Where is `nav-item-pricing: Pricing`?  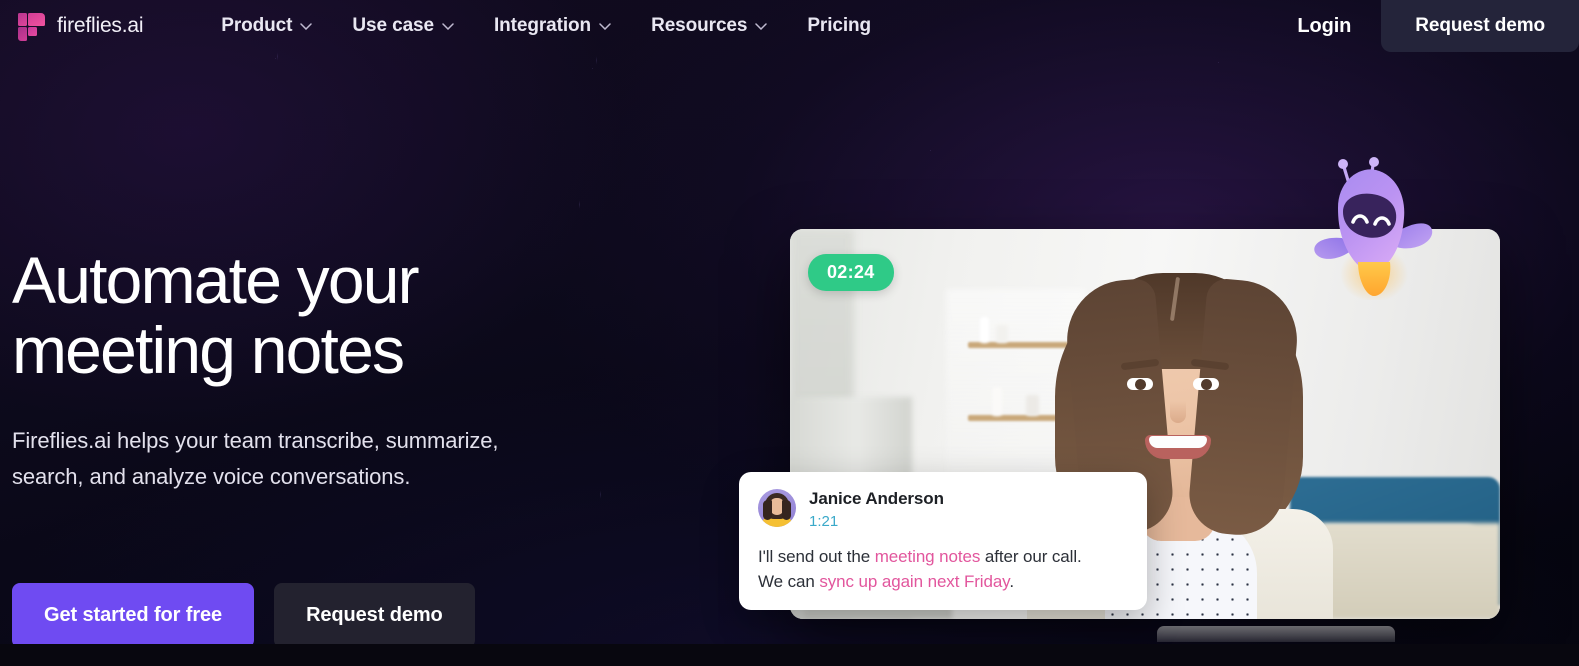
nav-item-pricing: Pricing is located at coordinates (839, 26).